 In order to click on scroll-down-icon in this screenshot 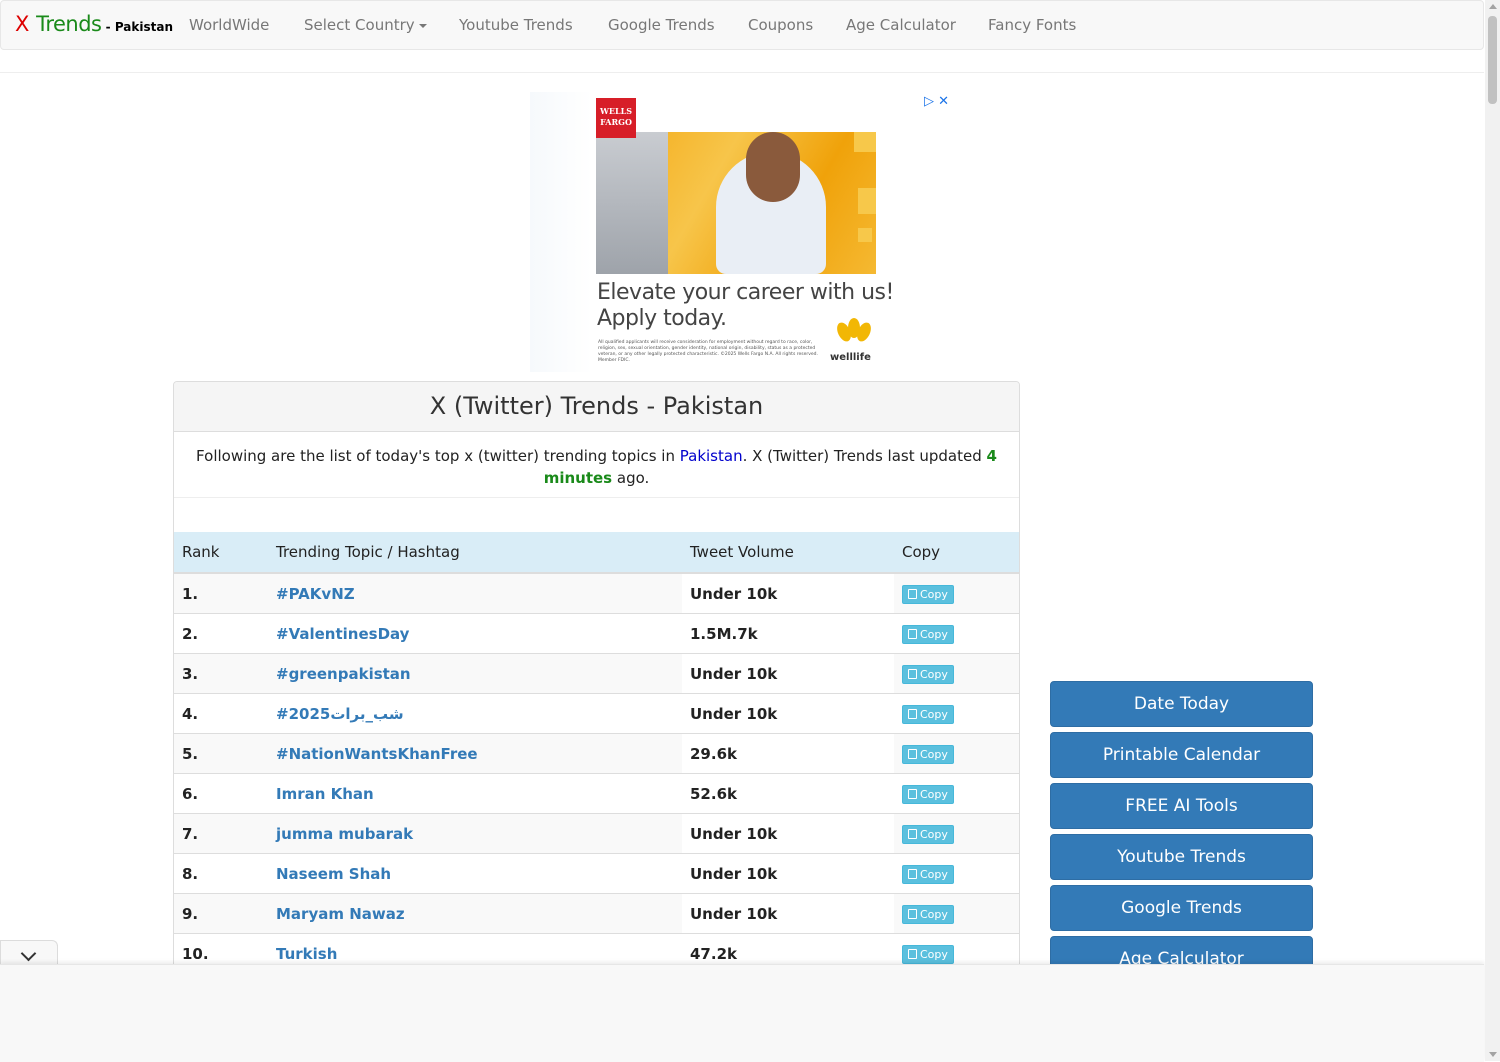, I will do `click(1493, 1054)`.